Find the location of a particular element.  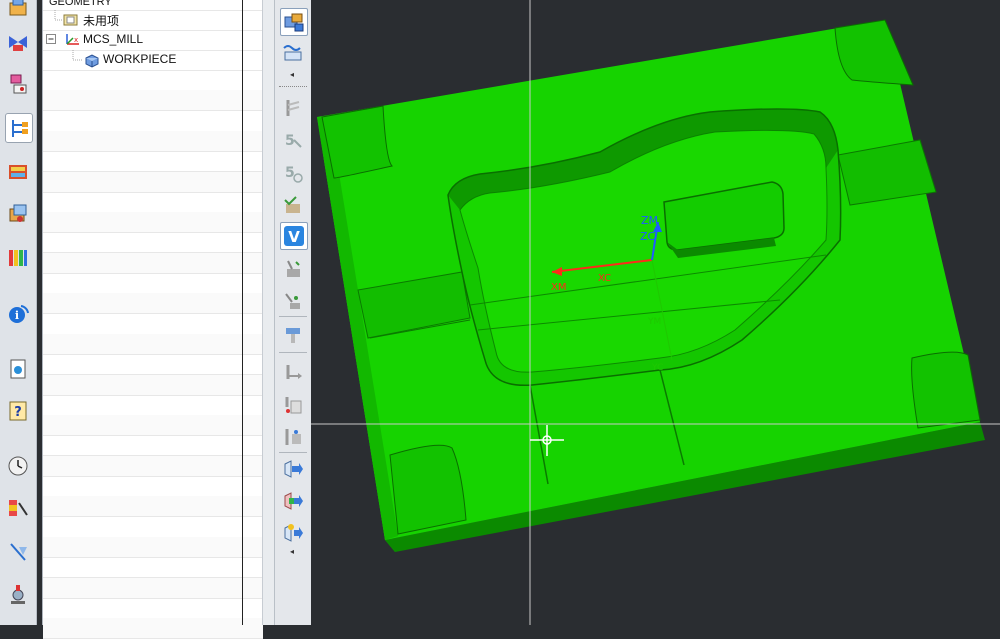

cam-toolbar: ◂ 5 5 V ◂ is located at coordinates (293, 312).